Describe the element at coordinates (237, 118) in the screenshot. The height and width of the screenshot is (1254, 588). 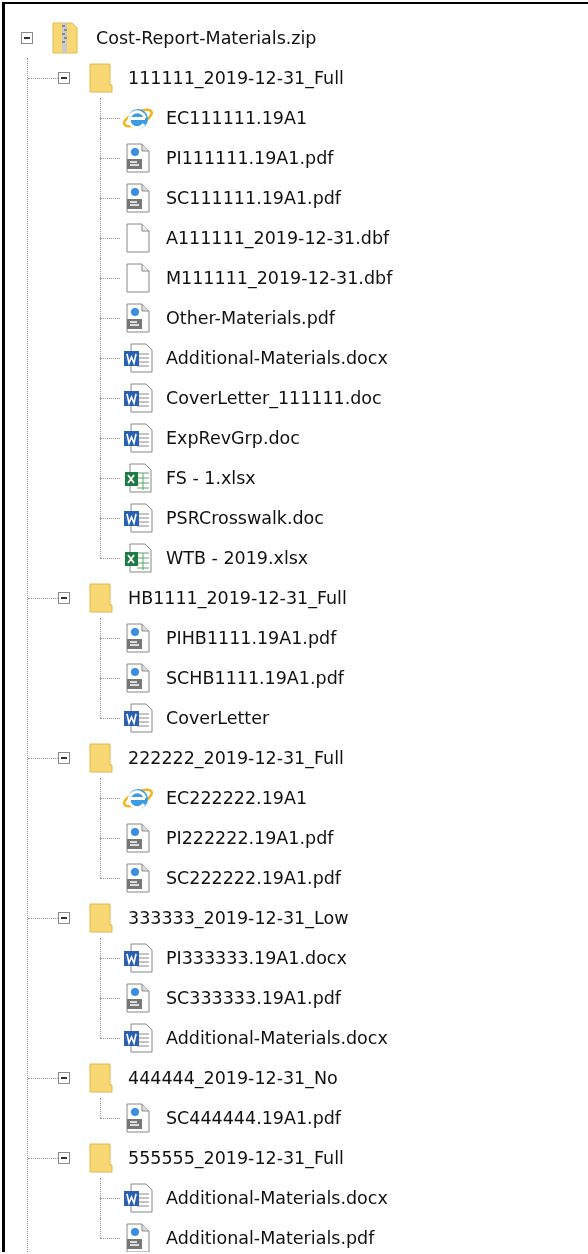
I see `tree-item-label: EC111111.19A1` at that location.